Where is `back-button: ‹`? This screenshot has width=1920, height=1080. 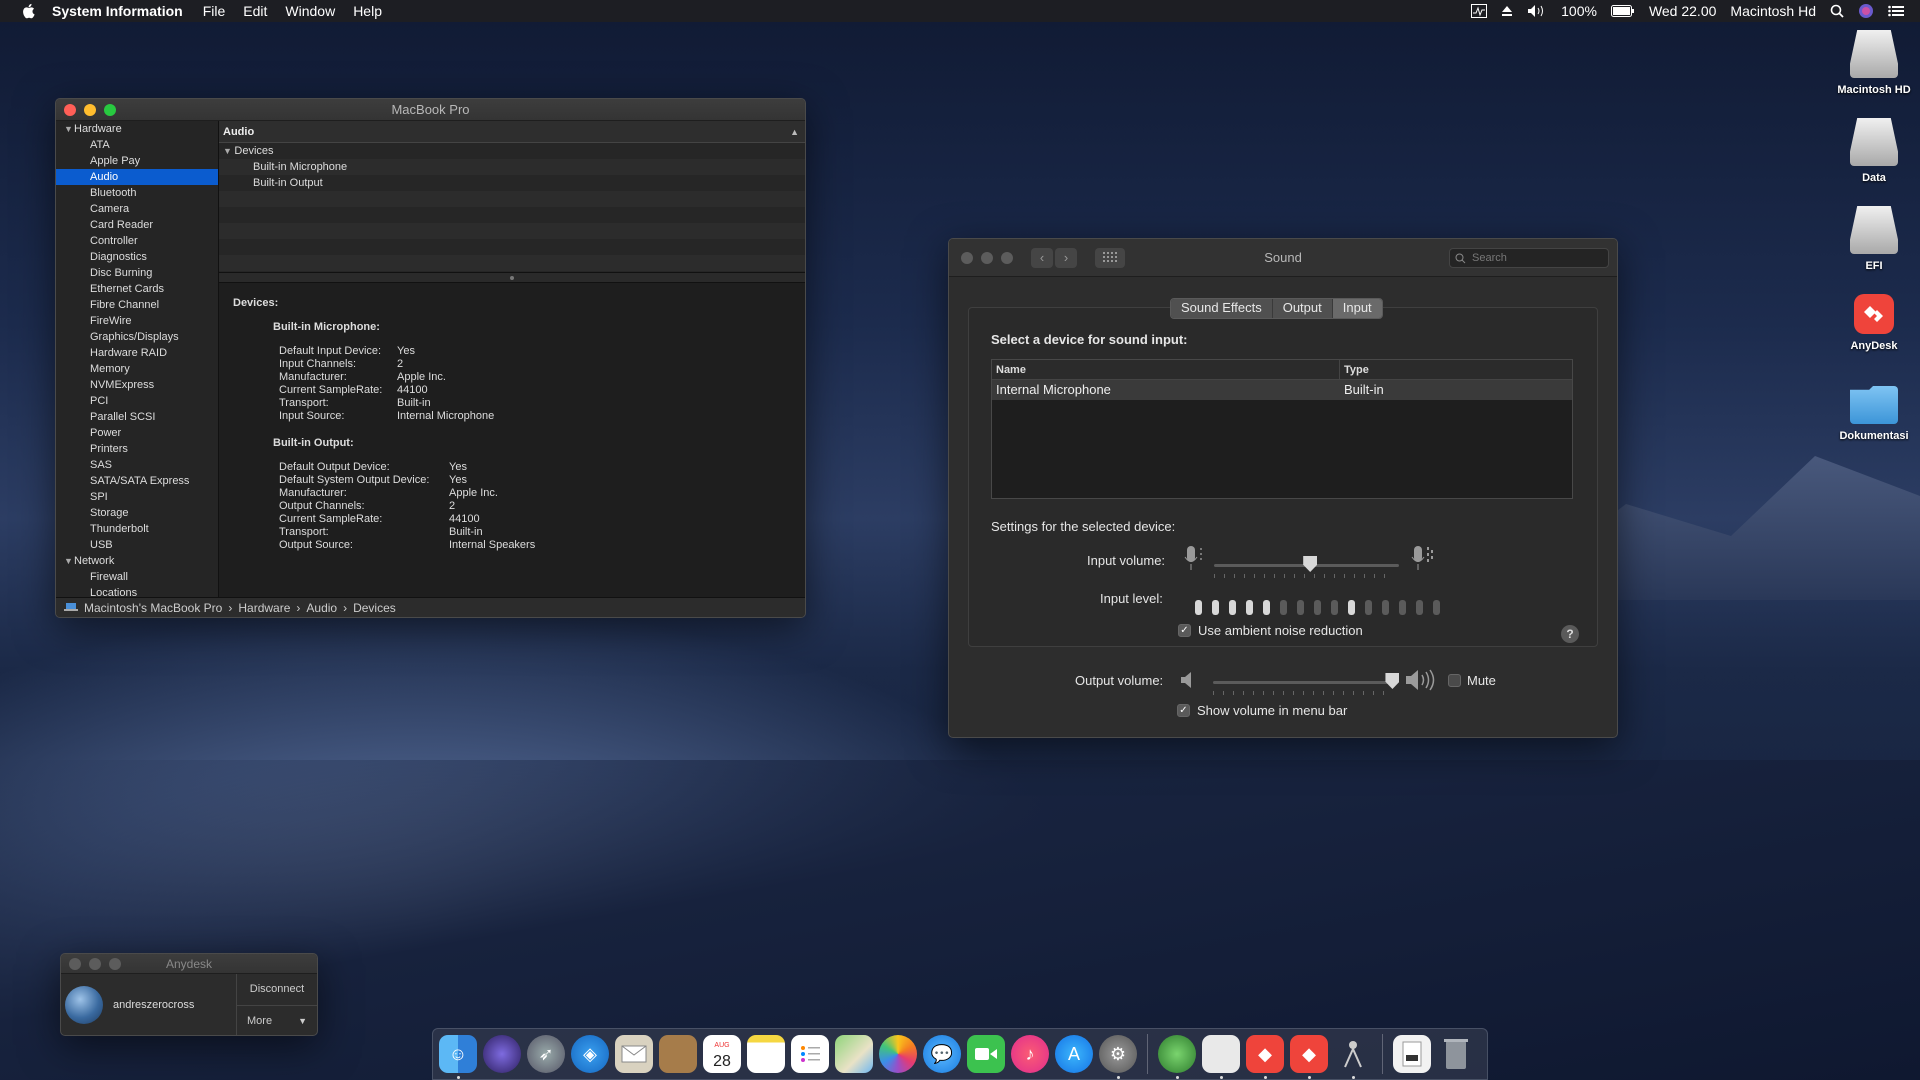
back-button: ‹ is located at coordinates (1042, 257).